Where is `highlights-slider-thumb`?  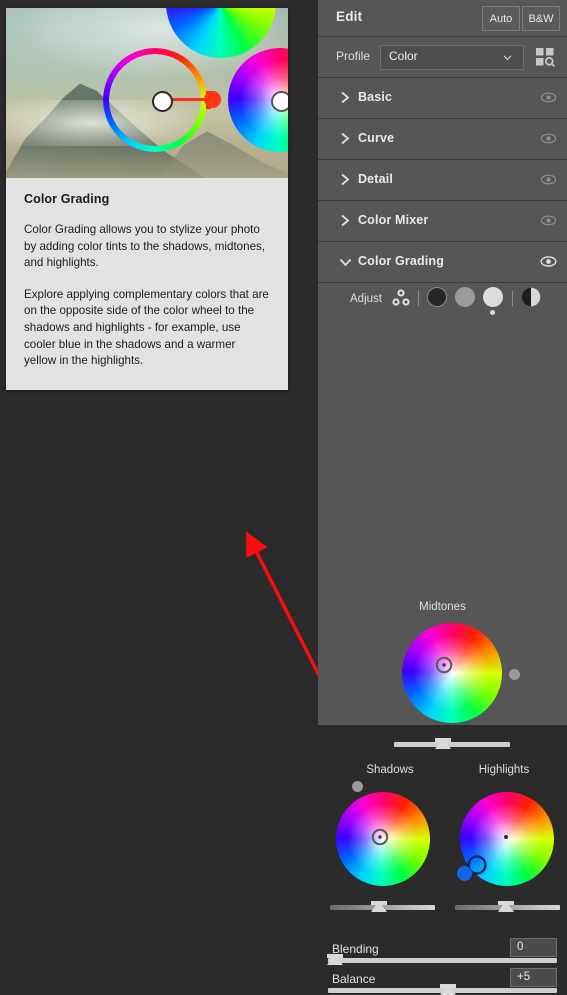
highlights-slider-thumb is located at coordinates (506, 906).